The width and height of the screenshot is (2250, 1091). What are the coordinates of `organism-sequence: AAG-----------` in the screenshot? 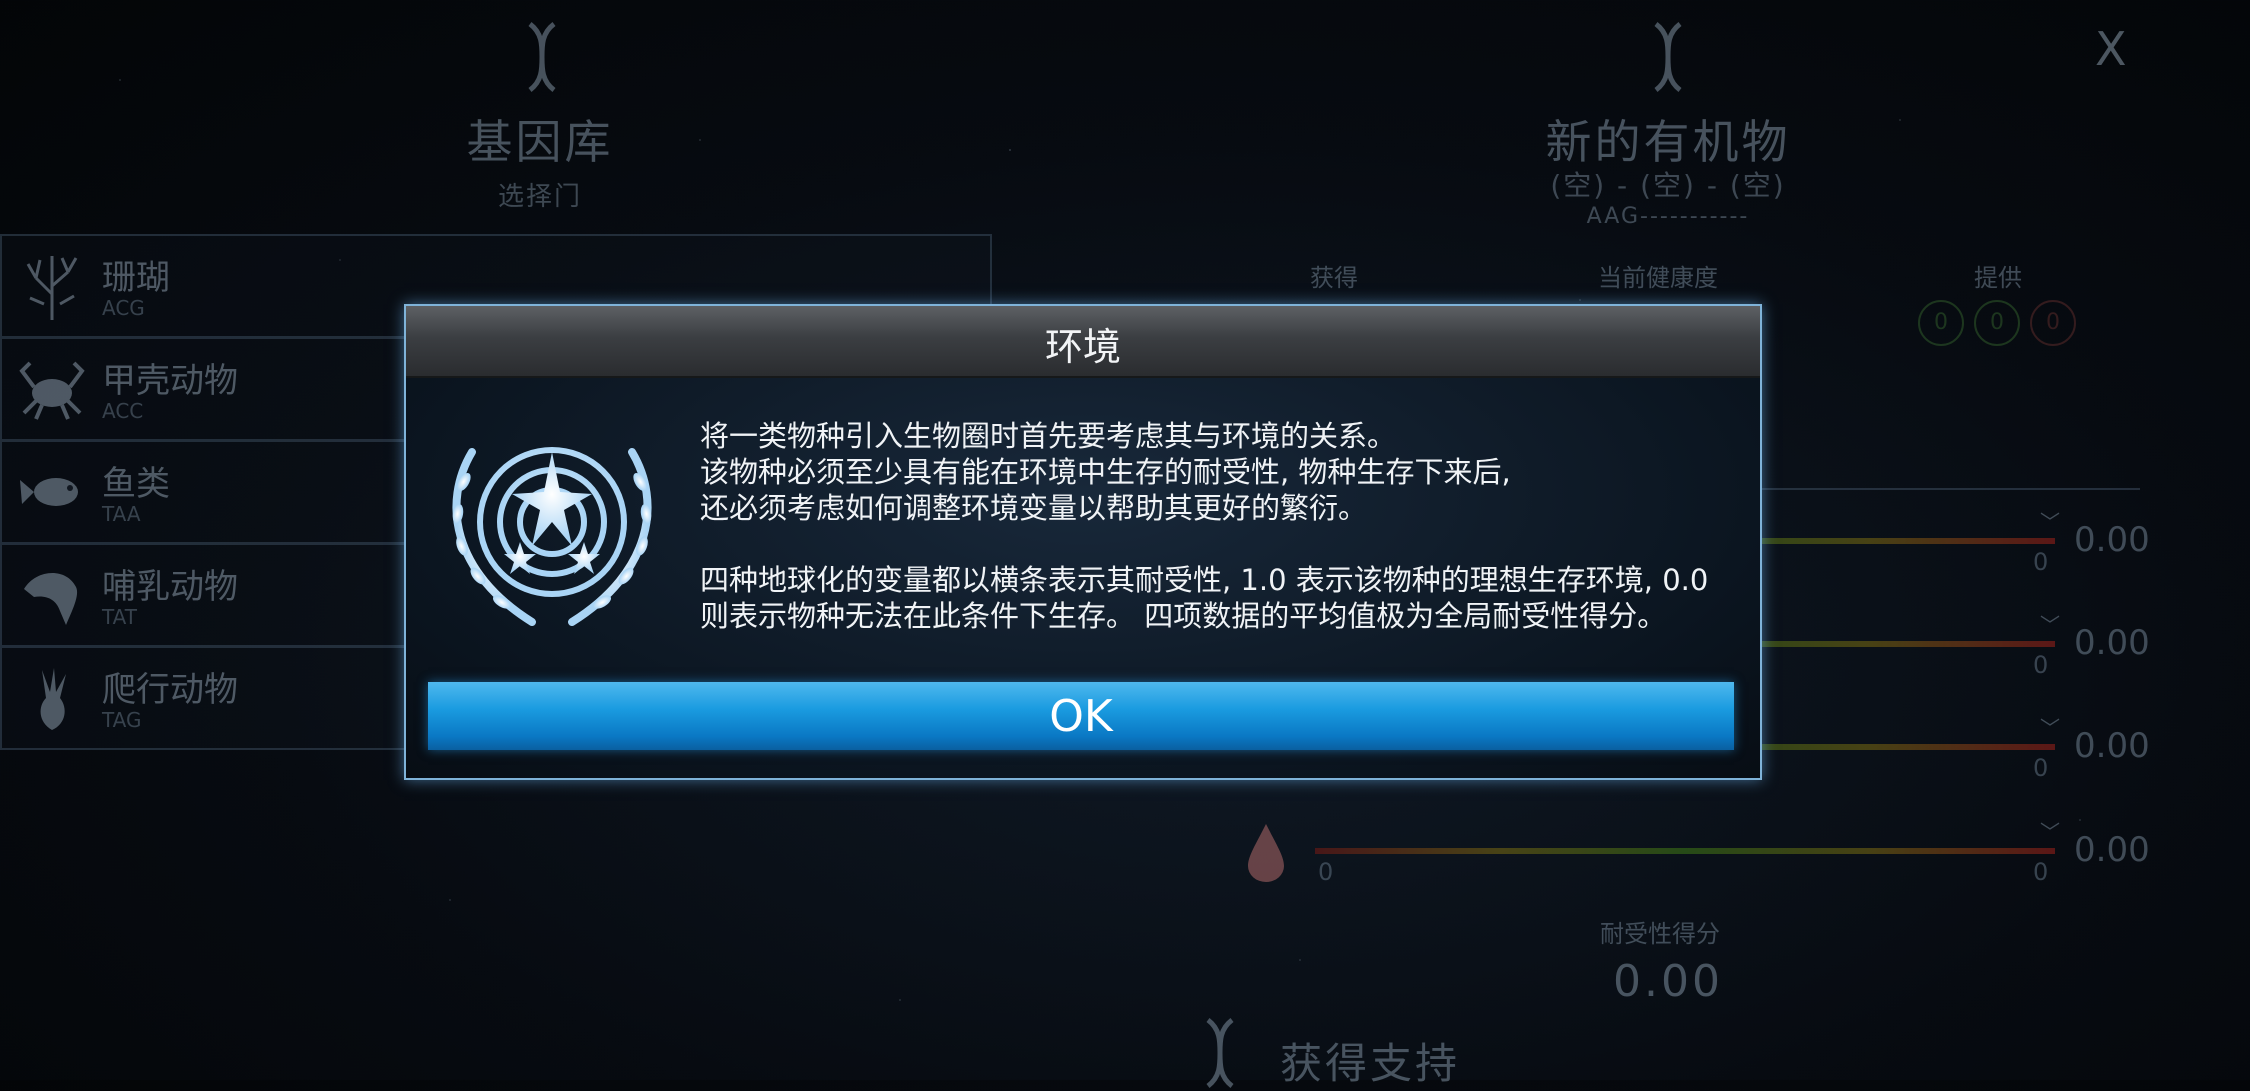 It's located at (1668, 216).